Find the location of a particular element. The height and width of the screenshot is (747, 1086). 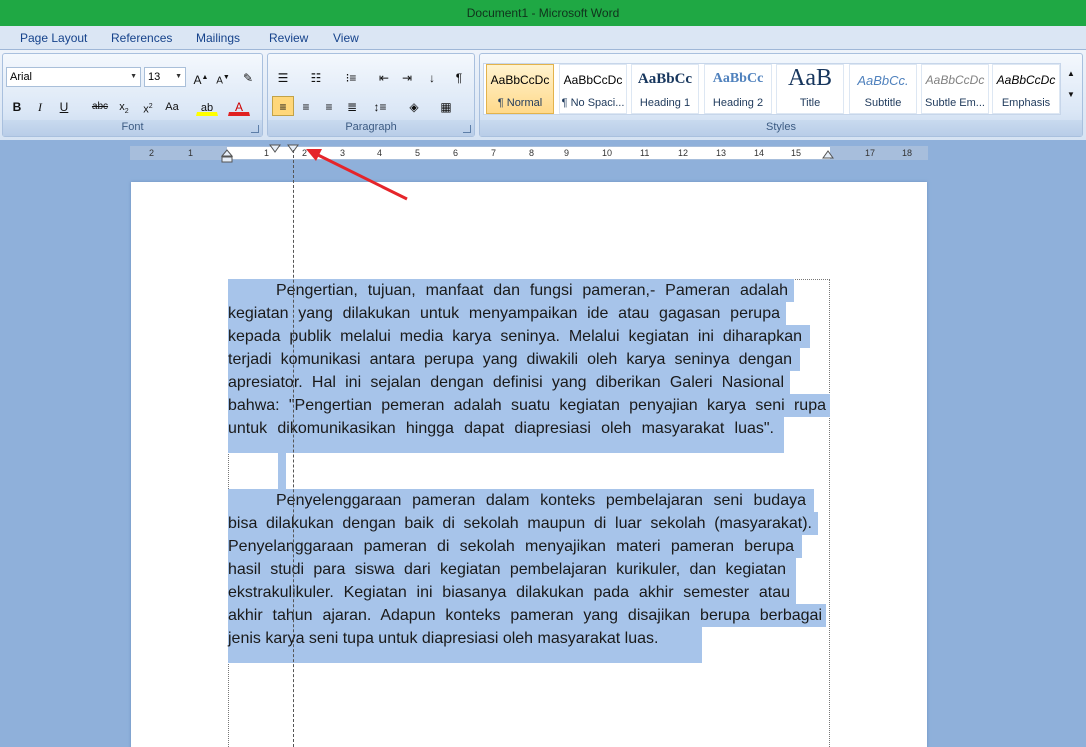

tab-page-layout: Page Layout is located at coordinates (53, 38).